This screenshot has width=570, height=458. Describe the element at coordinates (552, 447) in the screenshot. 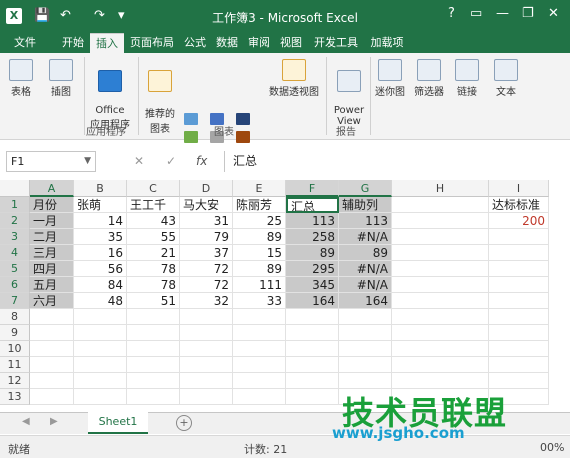

I see `zoom-level: 00%` at that location.